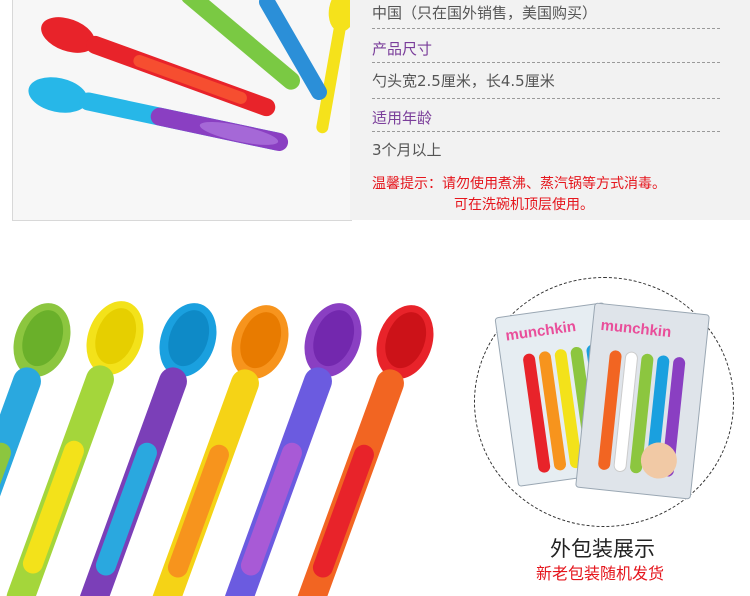 The width and height of the screenshot is (750, 596). What do you see at coordinates (407, 150) in the screenshot?
I see `age-value: 3个月以上` at bounding box center [407, 150].